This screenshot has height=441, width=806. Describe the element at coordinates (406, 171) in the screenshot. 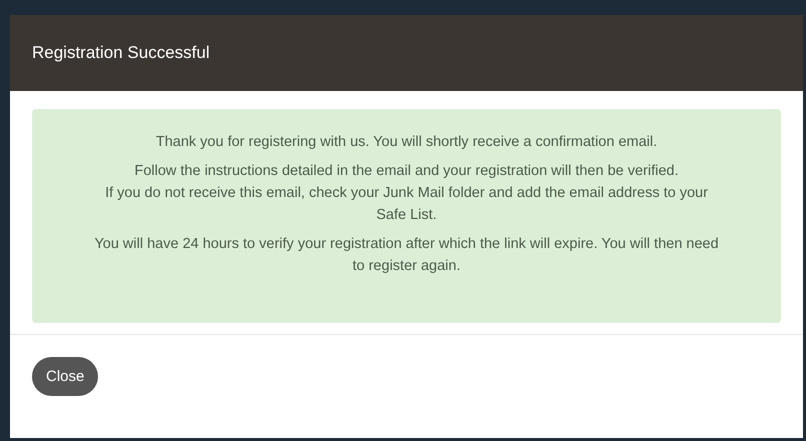

I see `message-text: Follow the instructions detailed in the email and your registration will then be verified.` at that location.